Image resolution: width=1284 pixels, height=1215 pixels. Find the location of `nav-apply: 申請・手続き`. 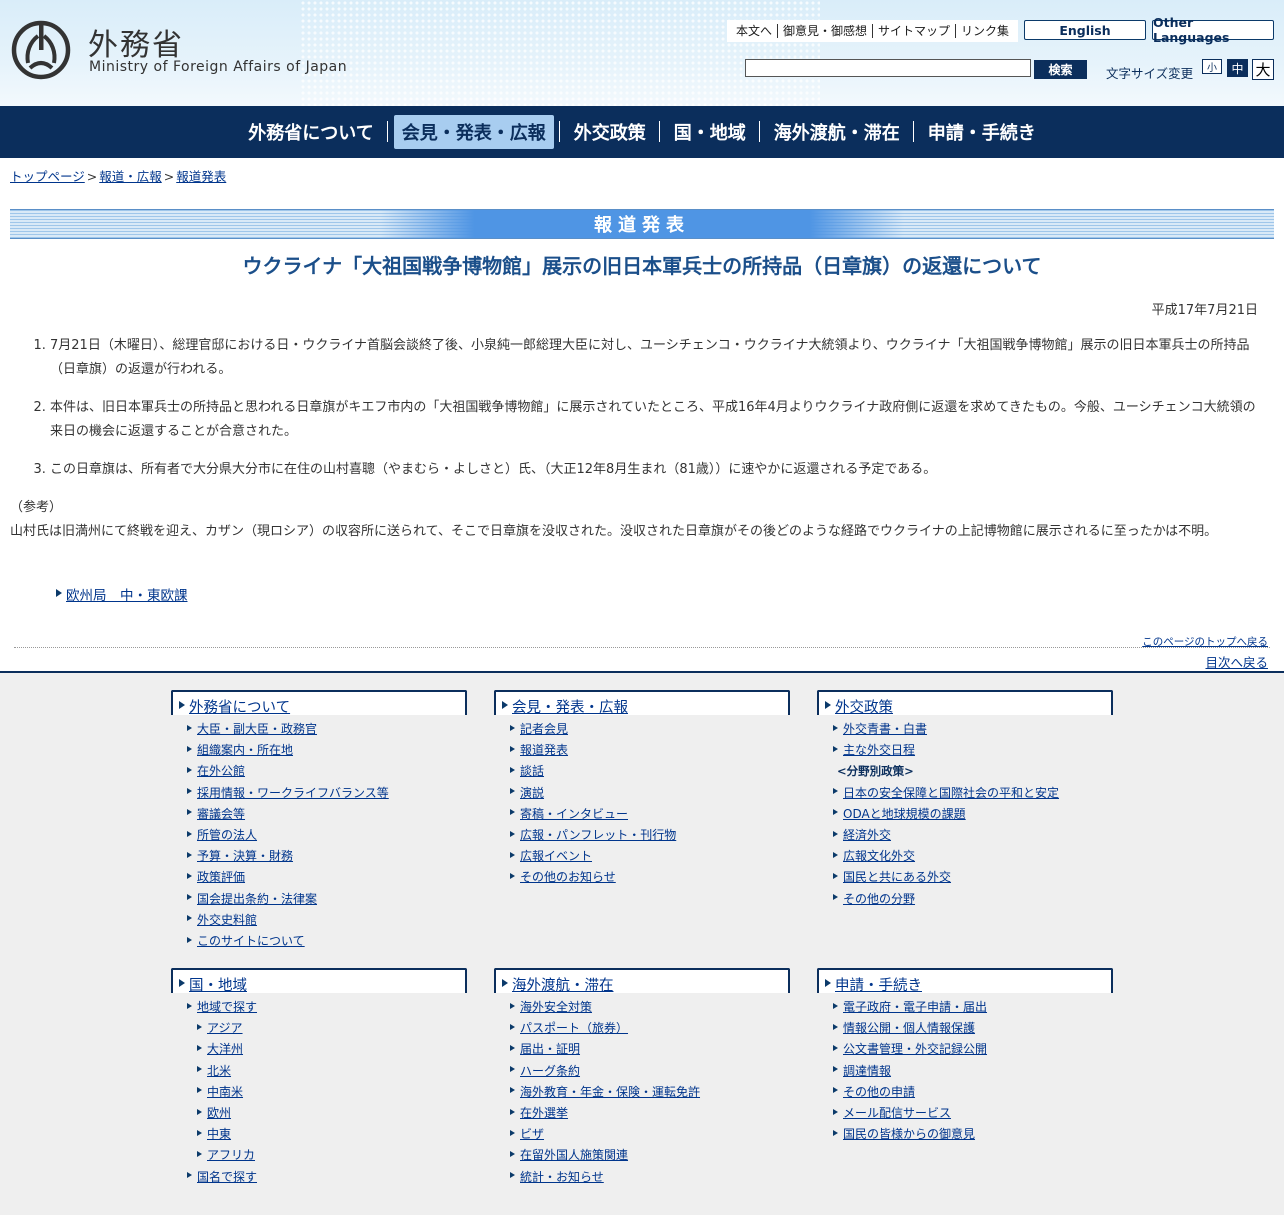

nav-apply: 申請・手続き is located at coordinates (978, 132).